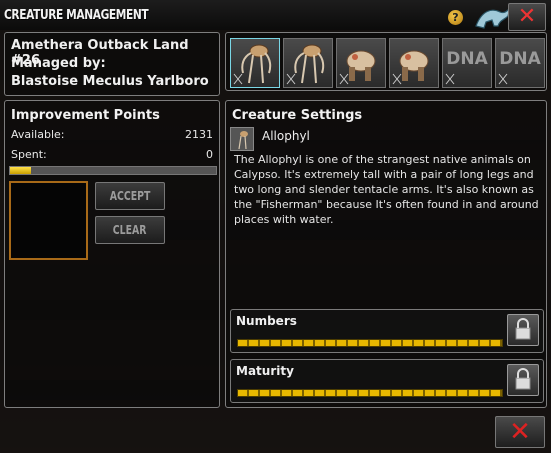 The image size is (551, 453). I want to click on maturity-lock-button, so click(523, 380).